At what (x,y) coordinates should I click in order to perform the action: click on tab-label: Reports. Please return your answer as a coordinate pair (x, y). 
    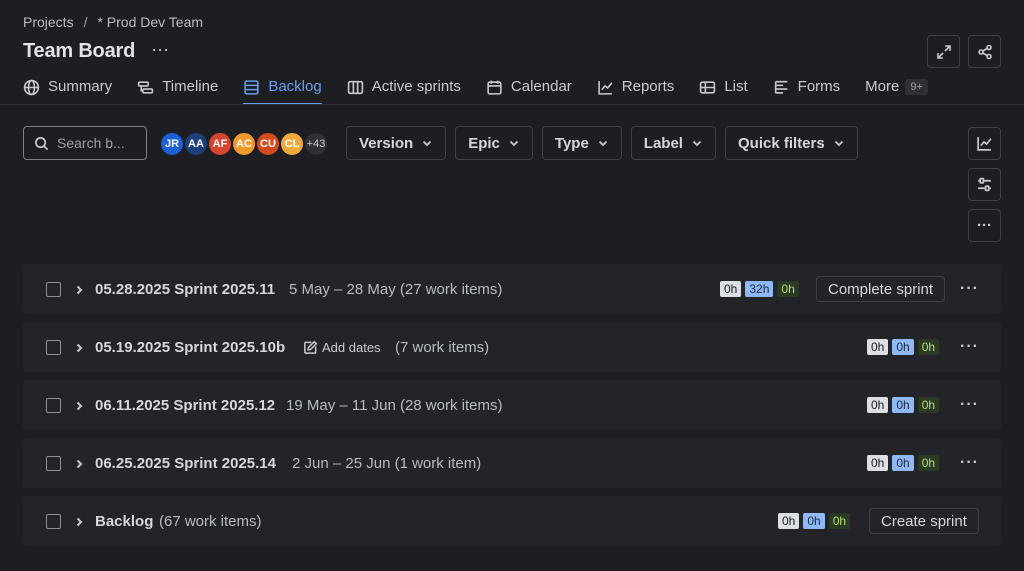
    Looking at the image, I should click on (648, 86).